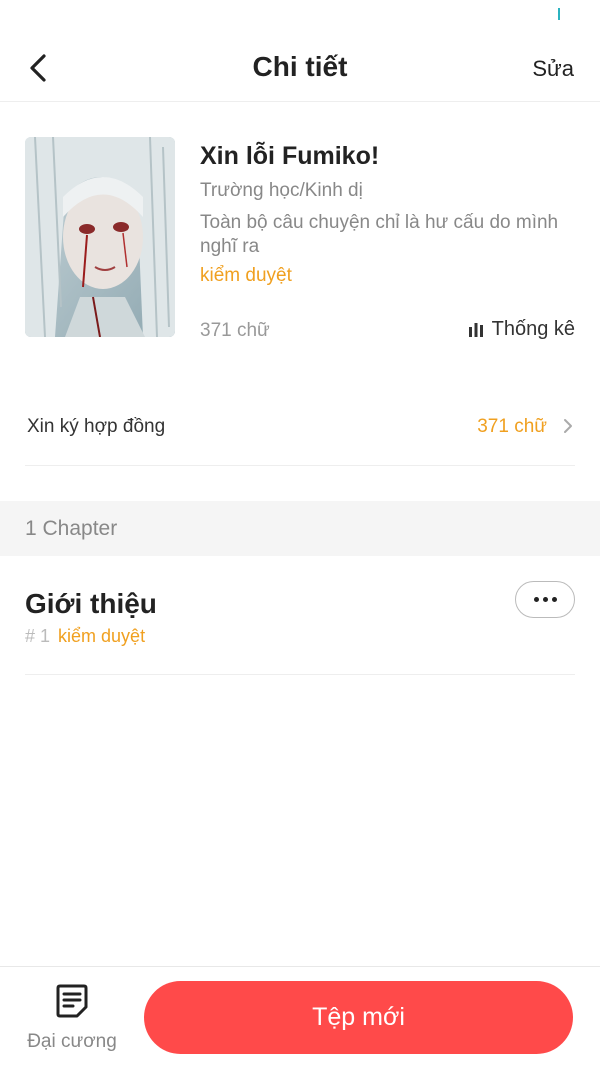 The height and width of the screenshot is (1067, 600). I want to click on chapter-meta: # 1 kiểm duyệt, so click(85, 636).